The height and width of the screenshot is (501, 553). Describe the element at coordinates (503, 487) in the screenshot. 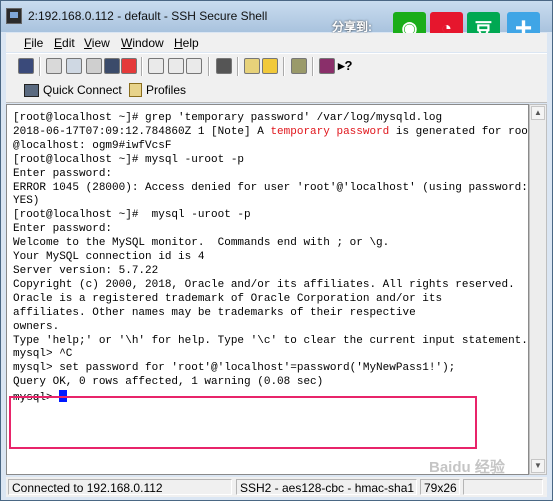

I see `status-empty-panel` at that location.